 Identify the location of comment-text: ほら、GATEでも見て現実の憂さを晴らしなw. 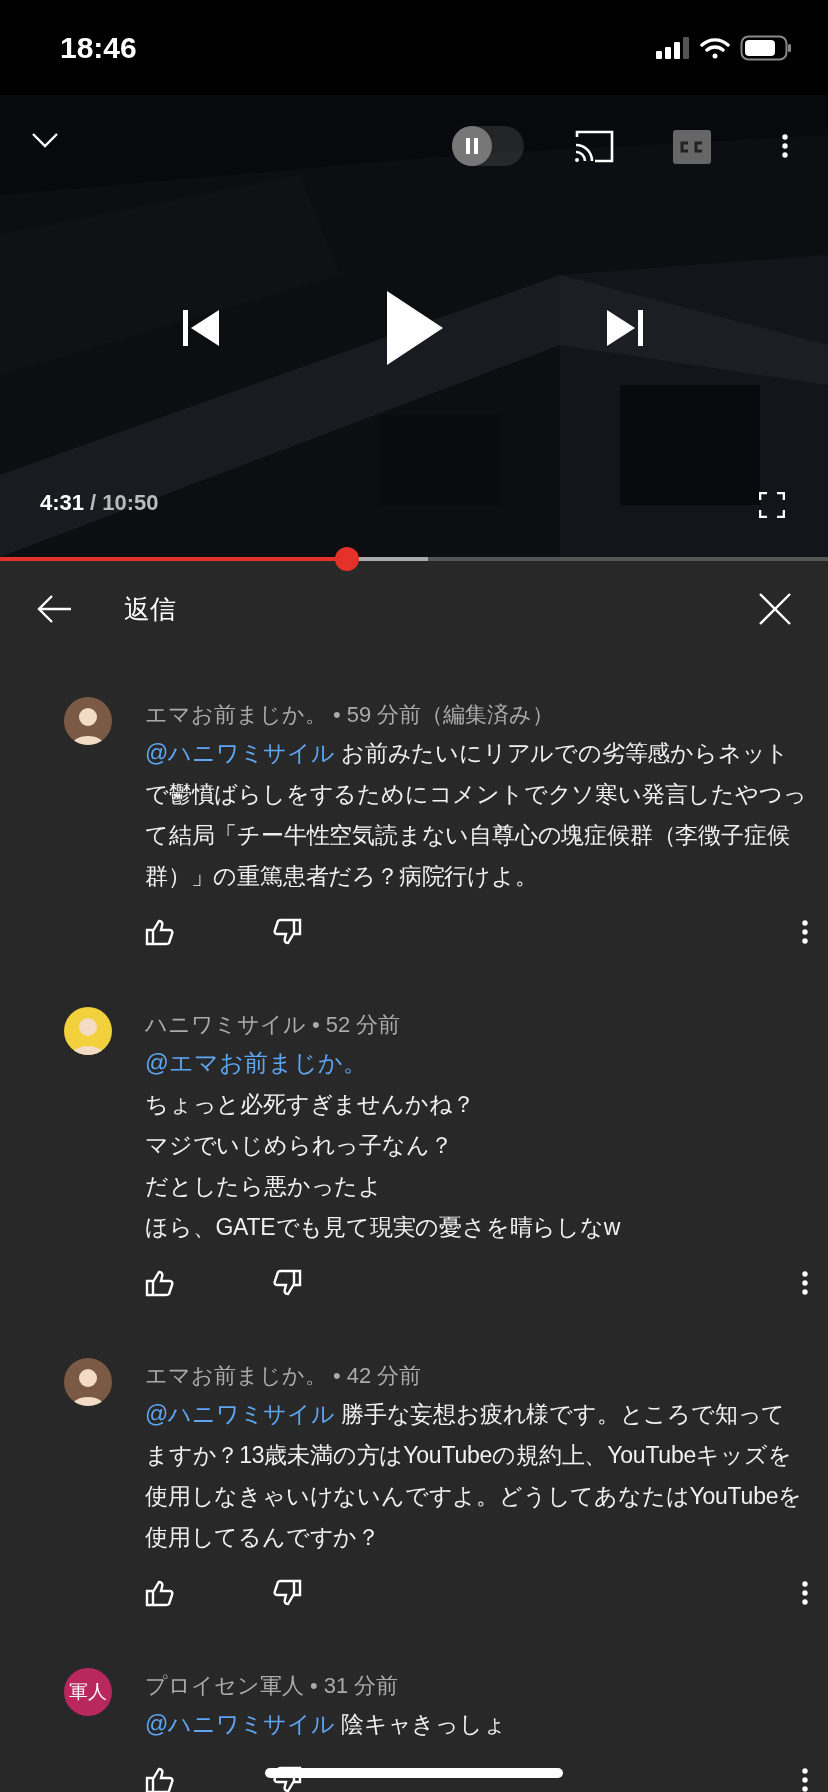
(383, 1227).